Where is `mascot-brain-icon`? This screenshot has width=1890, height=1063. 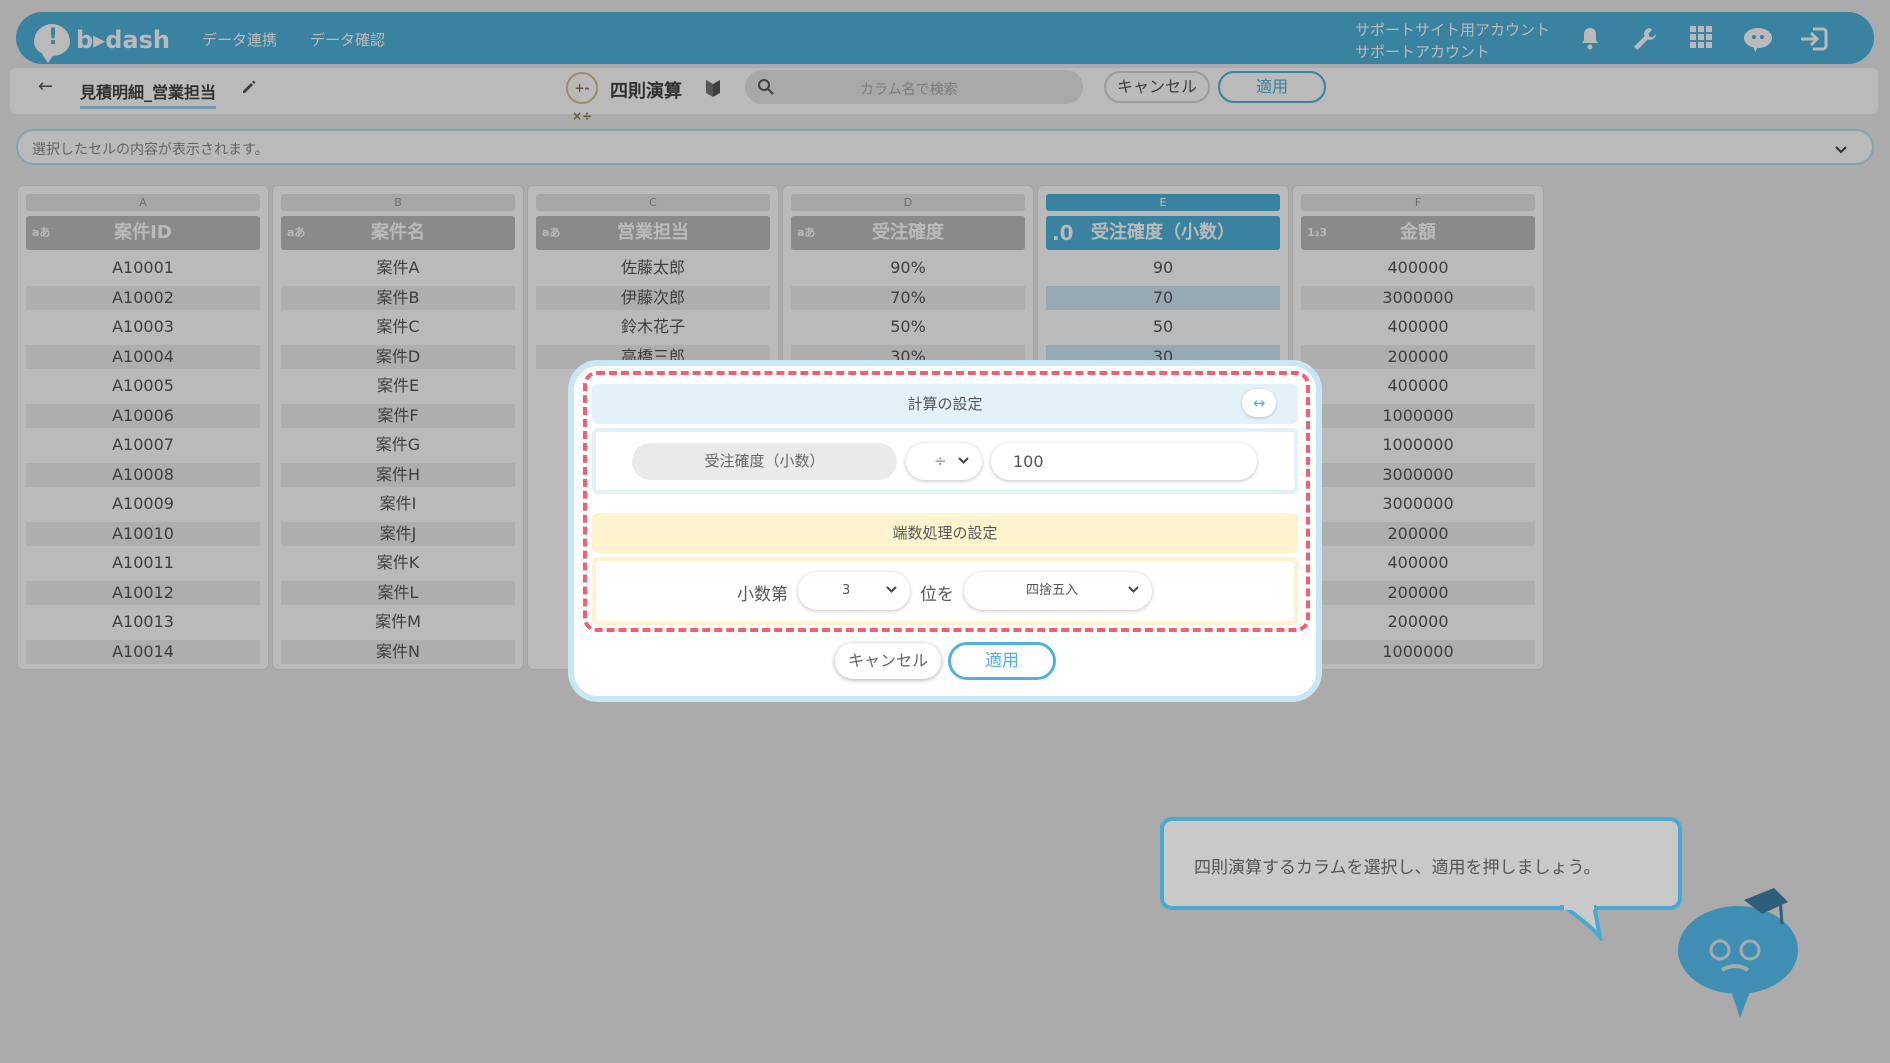 mascot-brain-icon is located at coordinates (1738, 953).